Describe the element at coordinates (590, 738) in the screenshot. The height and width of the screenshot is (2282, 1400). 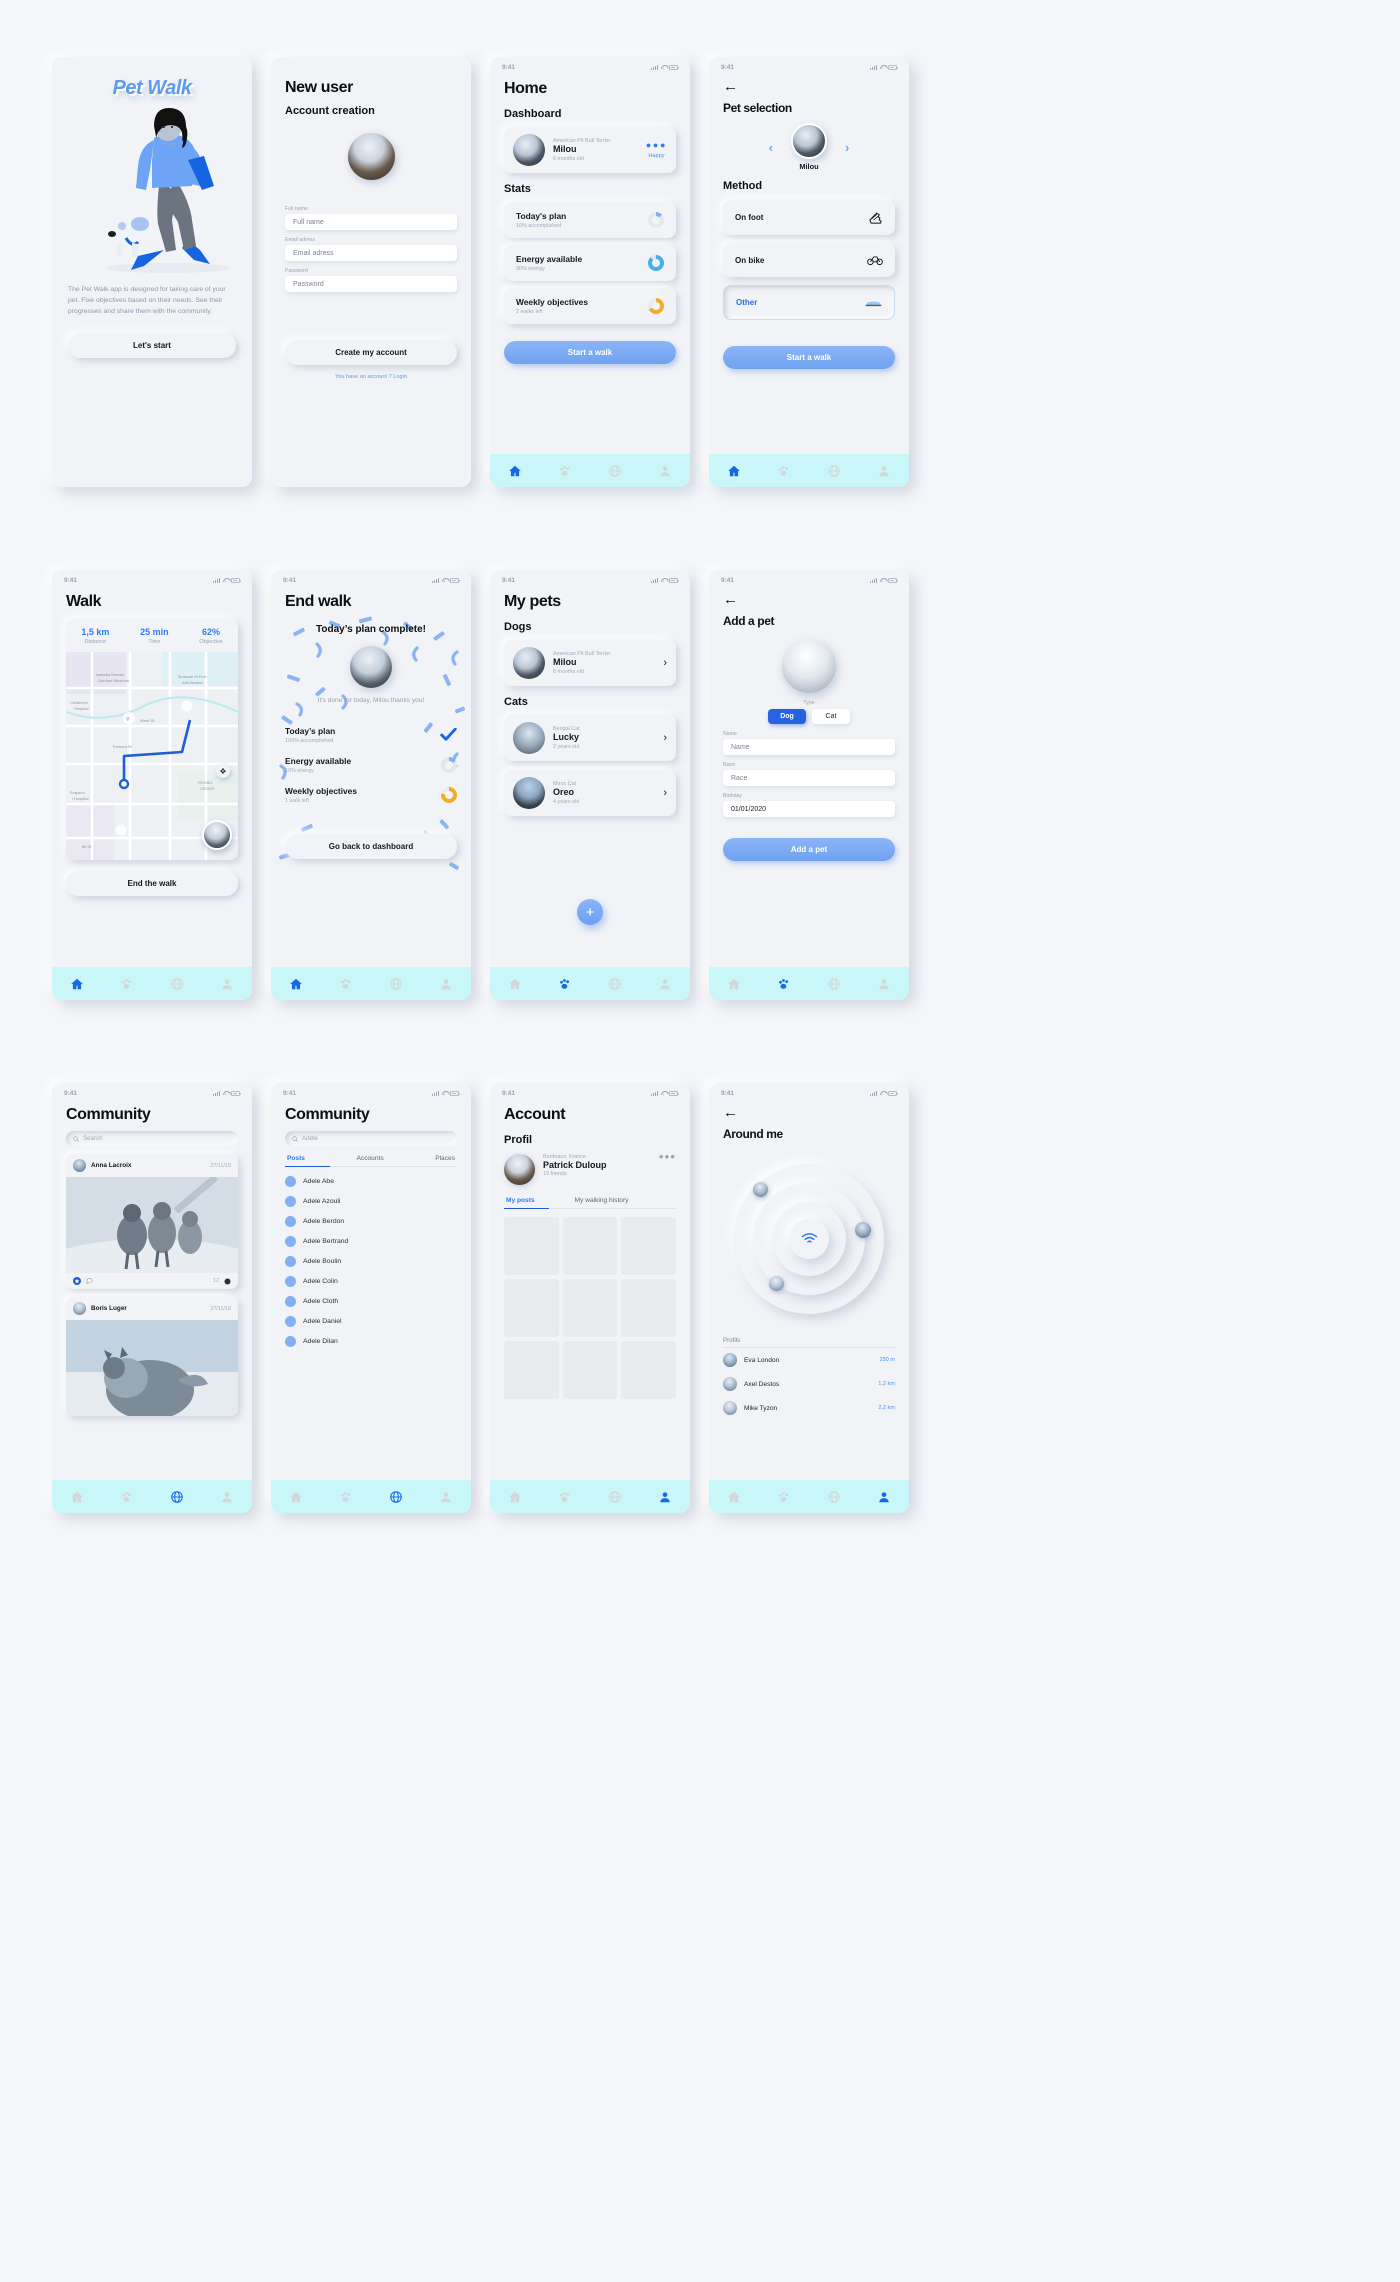
I see `pet-row-lucky: Bengal Cat Lucky 2 years old ›` at that location.